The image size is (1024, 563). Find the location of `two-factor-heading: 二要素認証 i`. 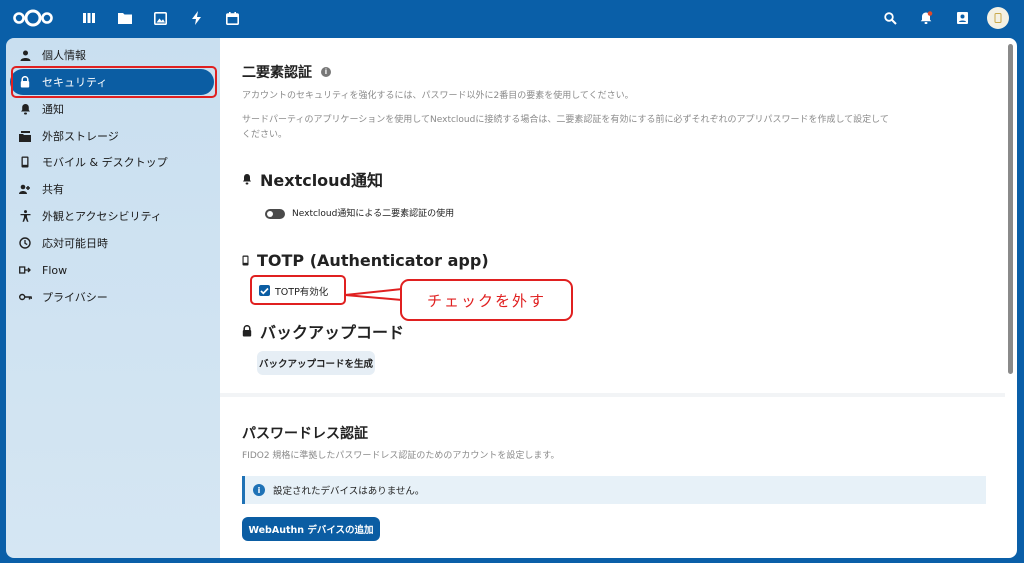

two-factor-heading: 二要素認証 i is located at coordinates (286, 72).